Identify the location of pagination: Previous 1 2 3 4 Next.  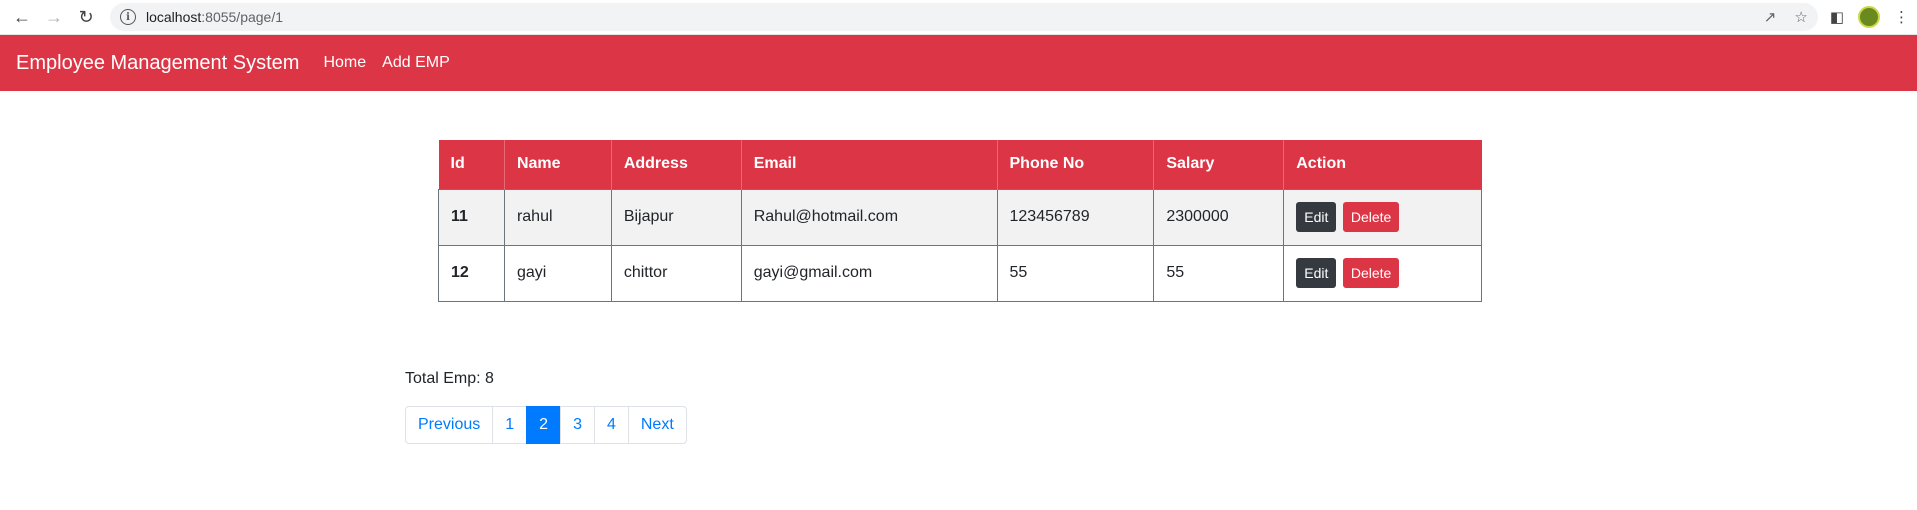
(546, 425).